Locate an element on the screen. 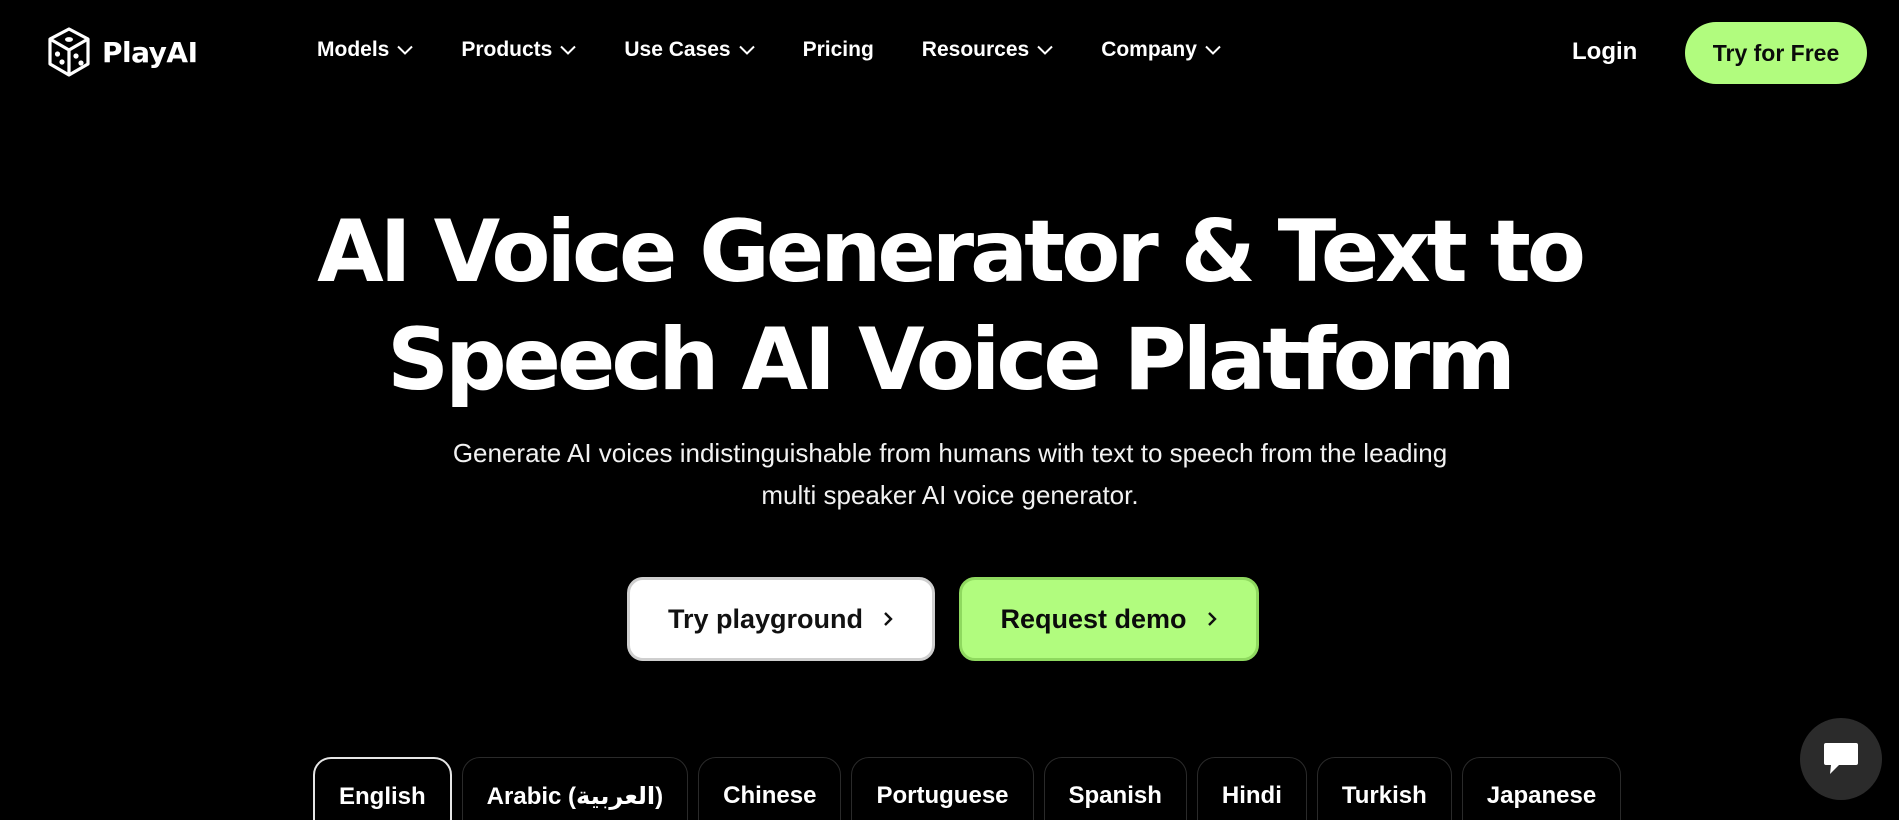 Image resolution: width=1899 pixels, height=820 pixels. request-demo-button: Request demo is located at coordinates (1108, 619).